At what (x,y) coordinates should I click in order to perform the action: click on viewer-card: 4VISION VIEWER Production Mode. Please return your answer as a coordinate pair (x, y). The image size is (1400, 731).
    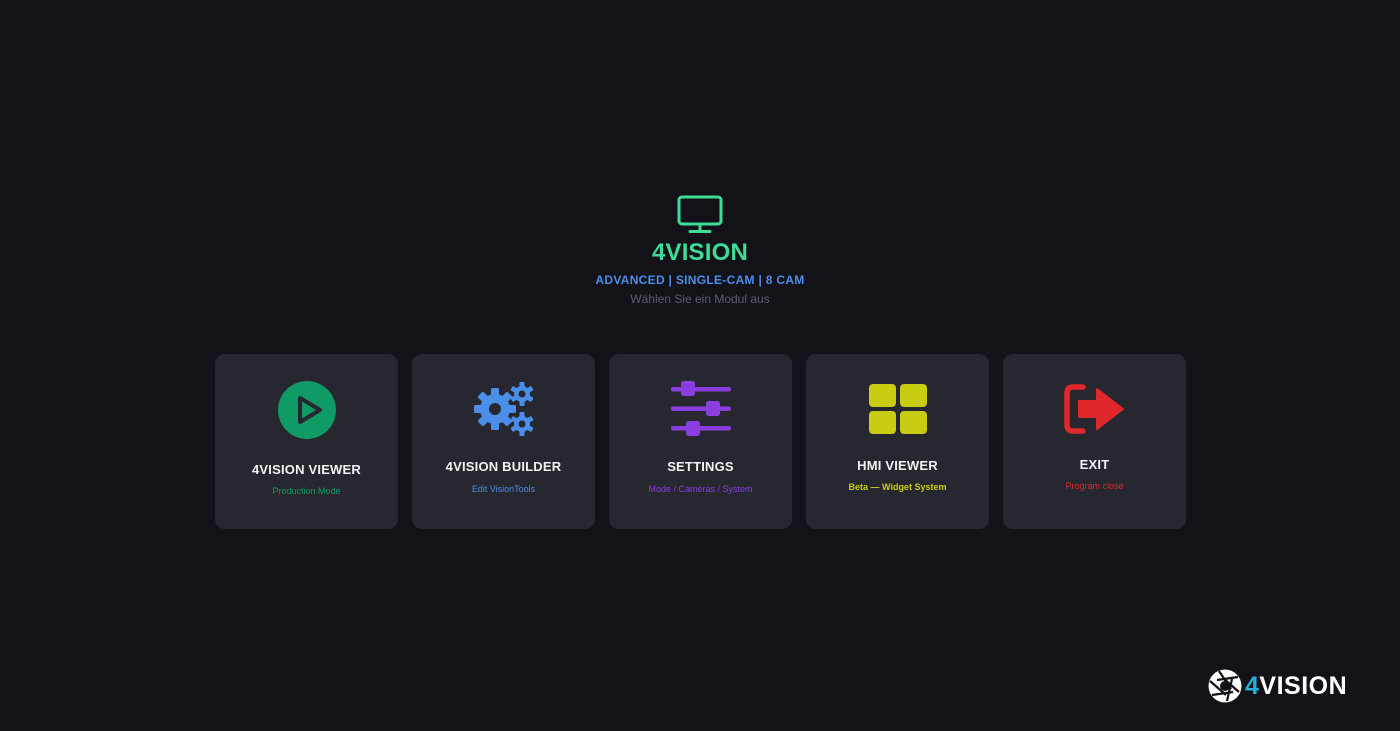
    Looking at the image, I should click on (306, 441).